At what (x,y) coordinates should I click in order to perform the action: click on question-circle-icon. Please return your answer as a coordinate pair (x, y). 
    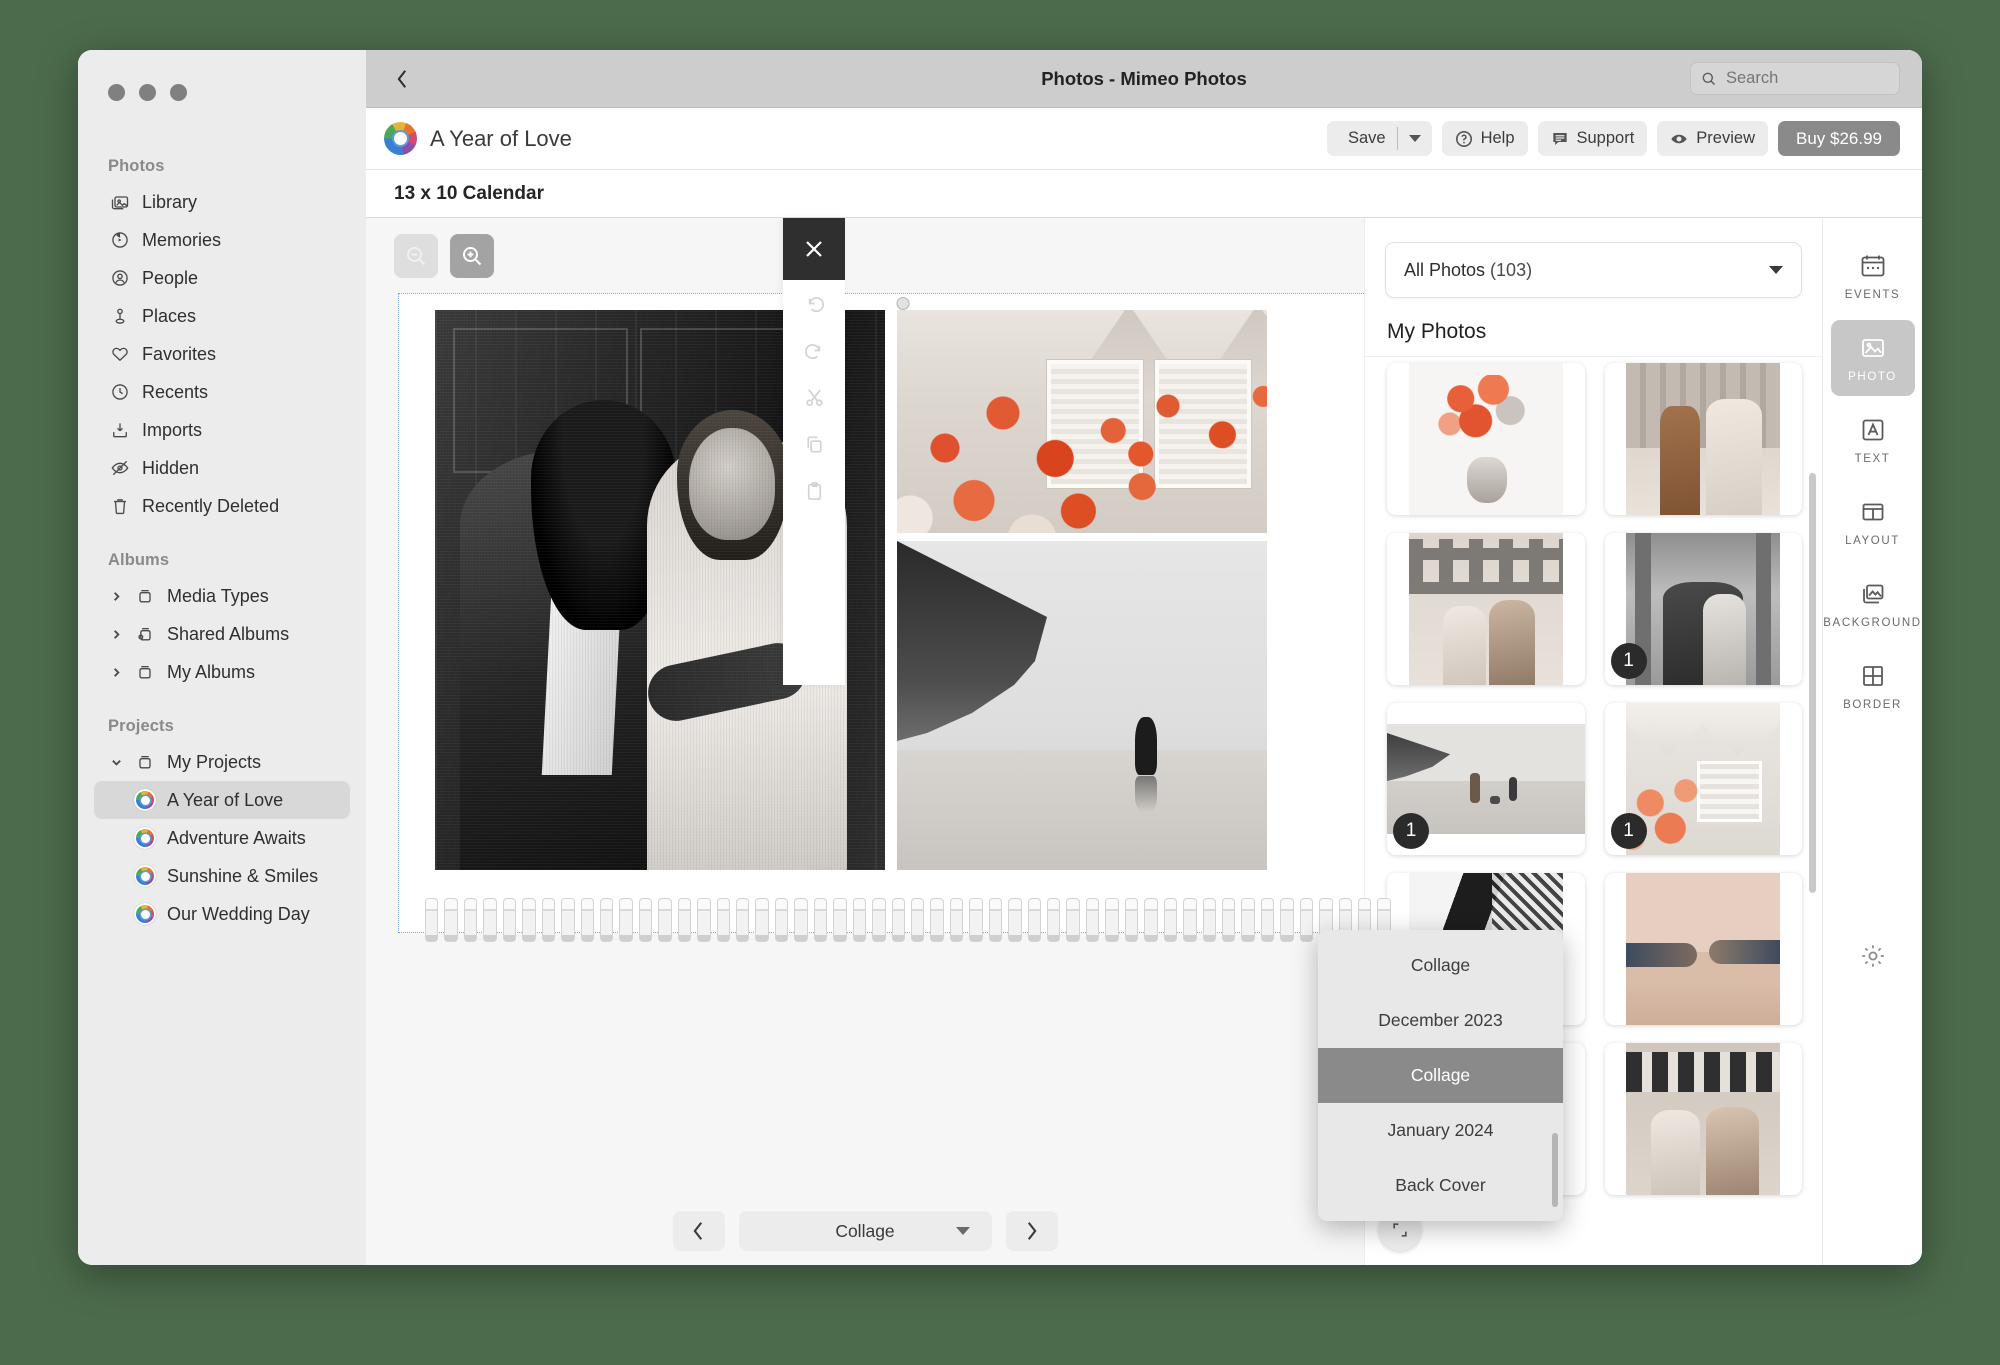
    Looking at the image, I should click on (1463, 138).